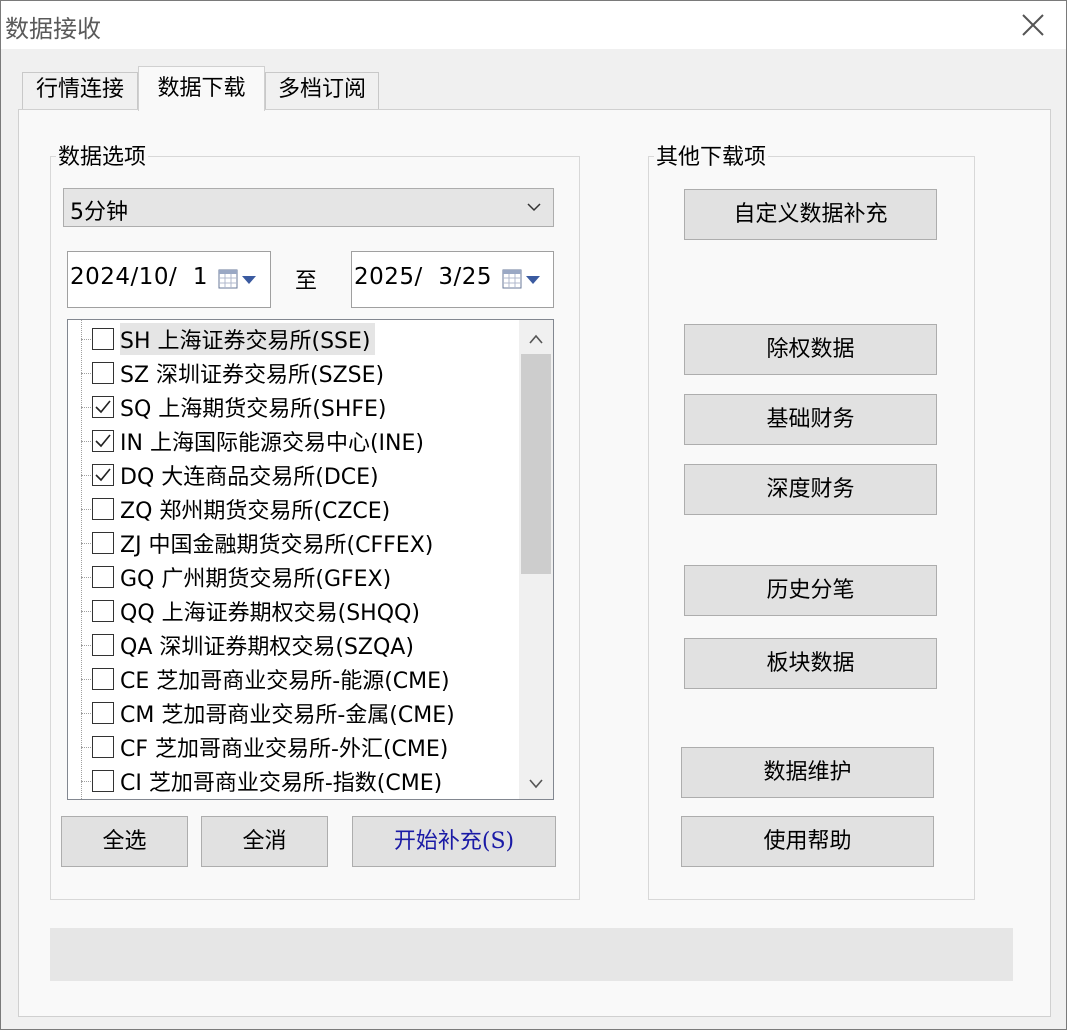 Image resolution: width=1067 pixels, height=1030 pixels. I want to click on custom-data-fill-button: 自定义数据补充, so click(810, 214).